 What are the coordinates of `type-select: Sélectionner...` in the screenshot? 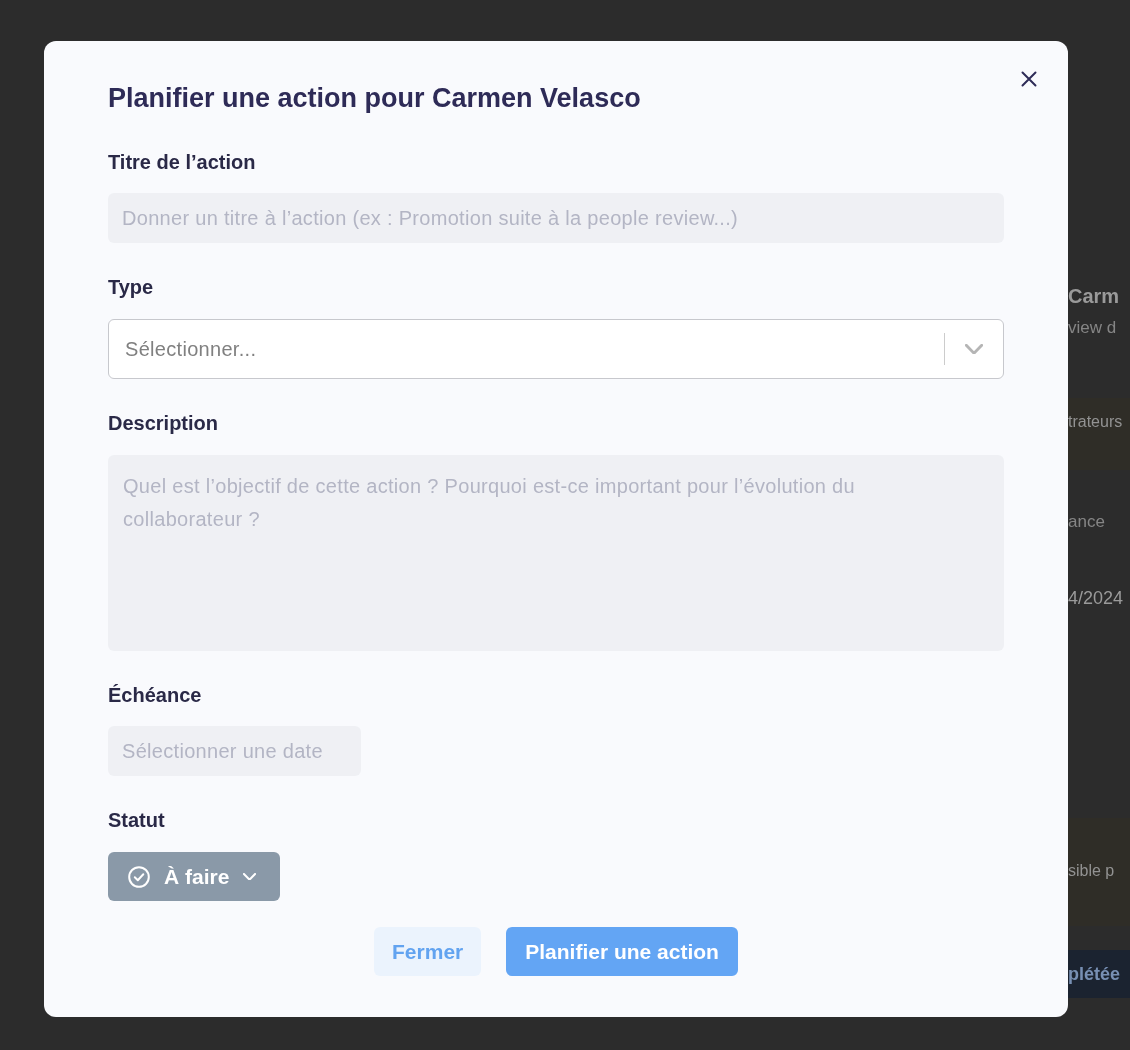 It's located at (556, 349).